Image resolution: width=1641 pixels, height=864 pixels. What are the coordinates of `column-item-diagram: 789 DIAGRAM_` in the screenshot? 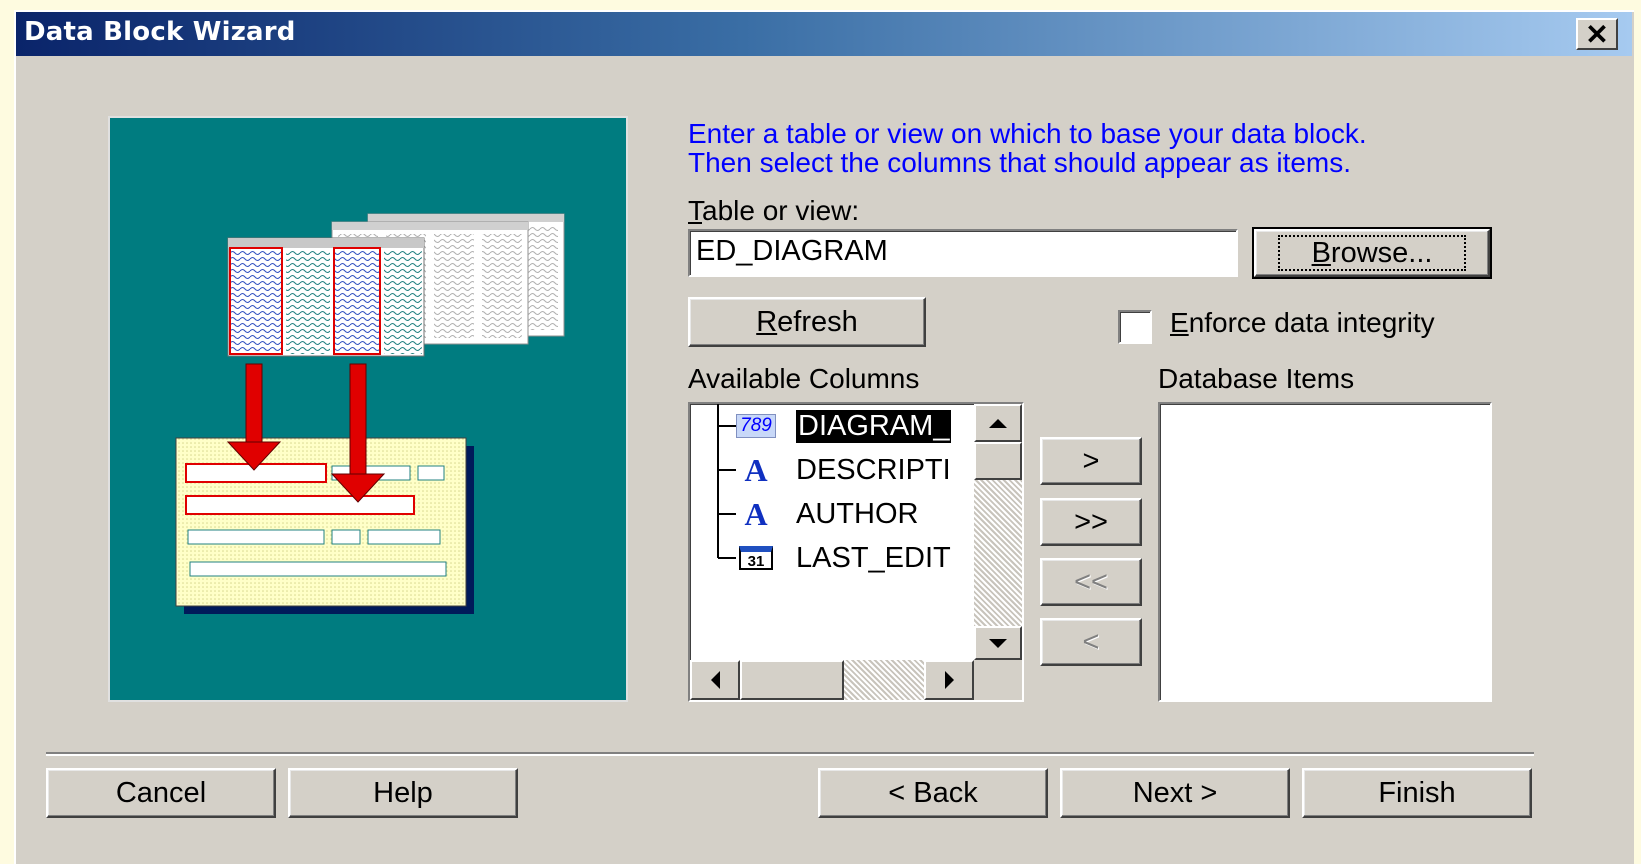 It's located at (843, 426).